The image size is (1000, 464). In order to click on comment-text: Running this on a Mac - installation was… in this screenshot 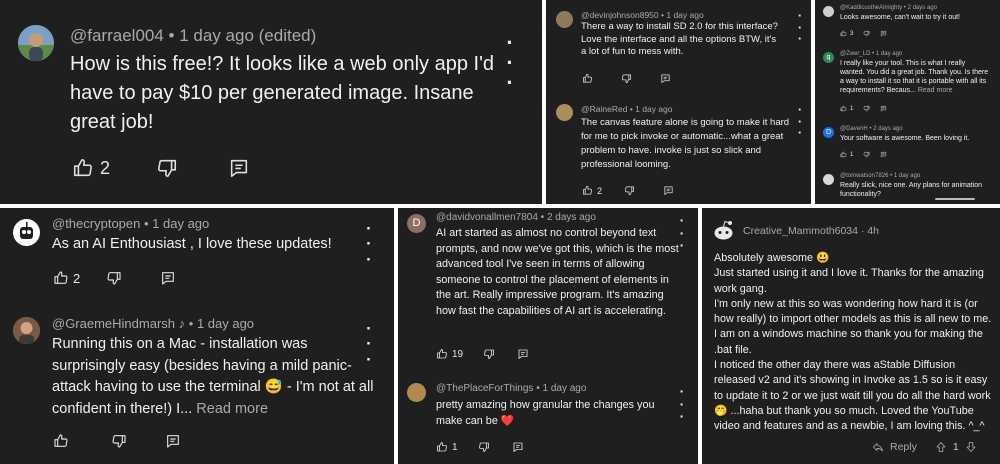, I will do `click(217, 377)`.